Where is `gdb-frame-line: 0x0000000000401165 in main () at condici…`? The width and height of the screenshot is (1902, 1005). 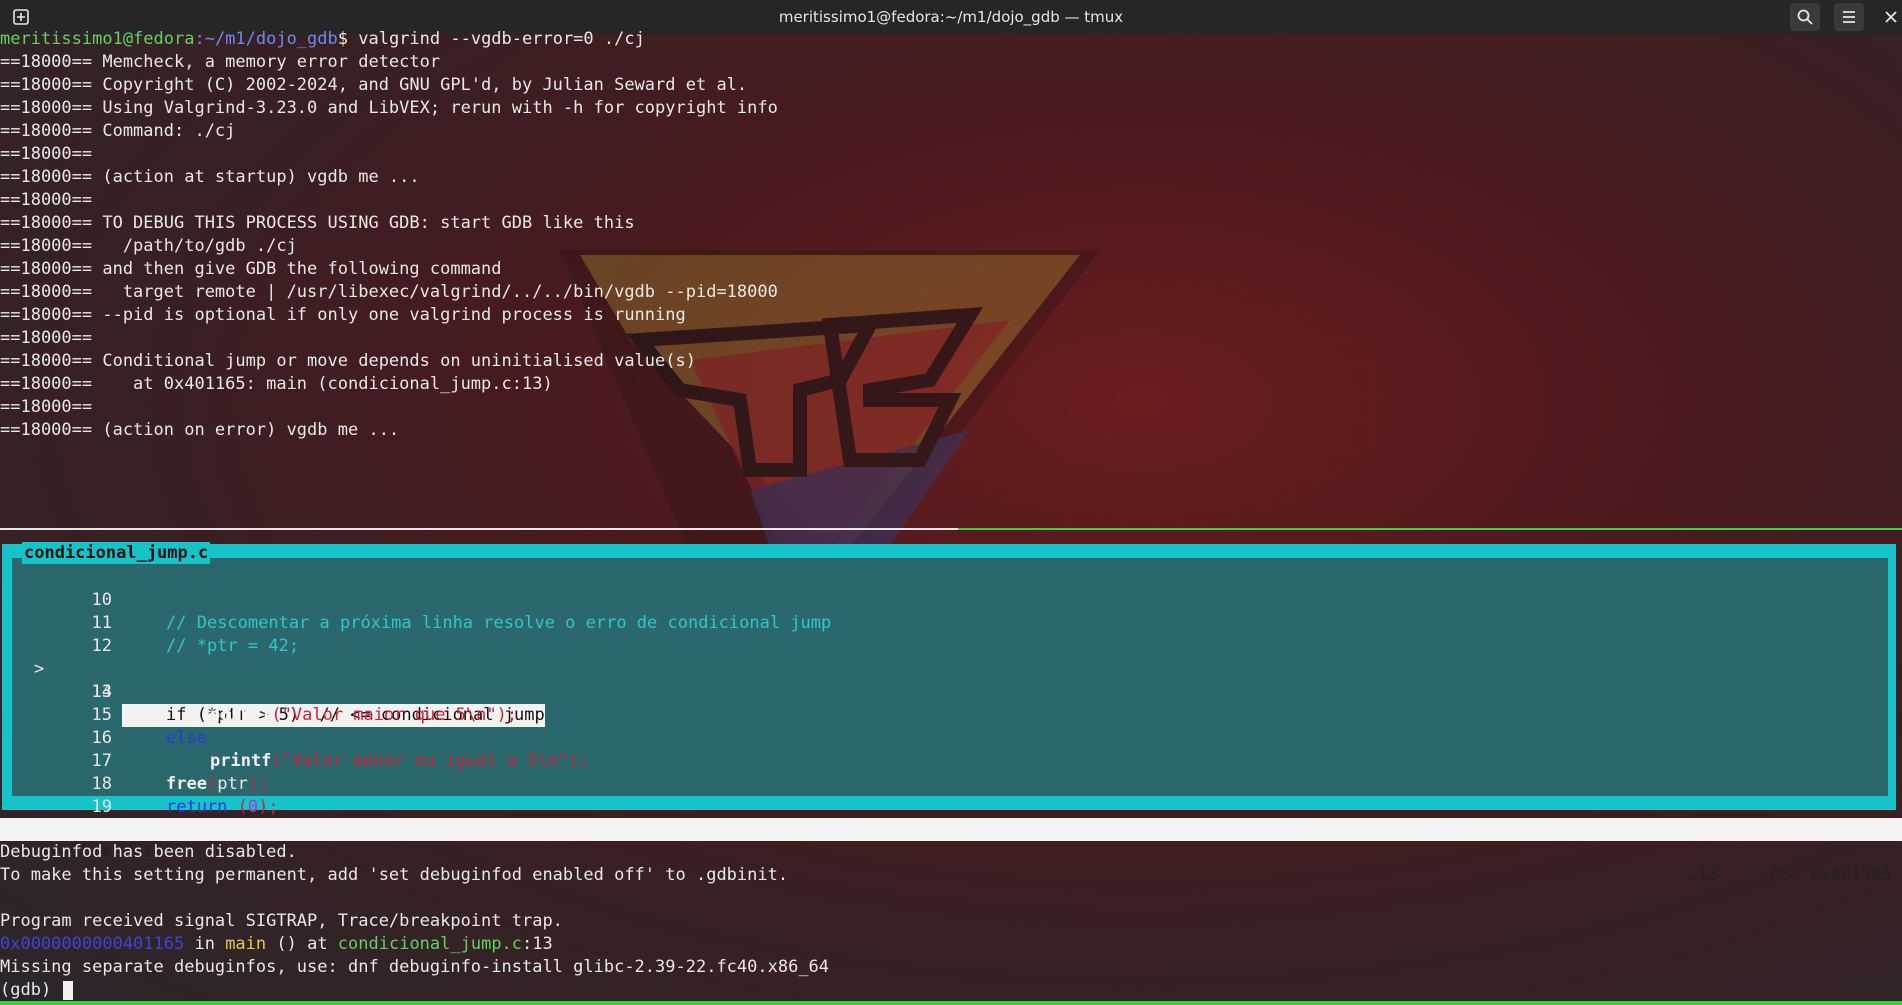
gdb-frame-line: 0x0000000000401165 in main () at condici… is located at coordinates (276, 944).